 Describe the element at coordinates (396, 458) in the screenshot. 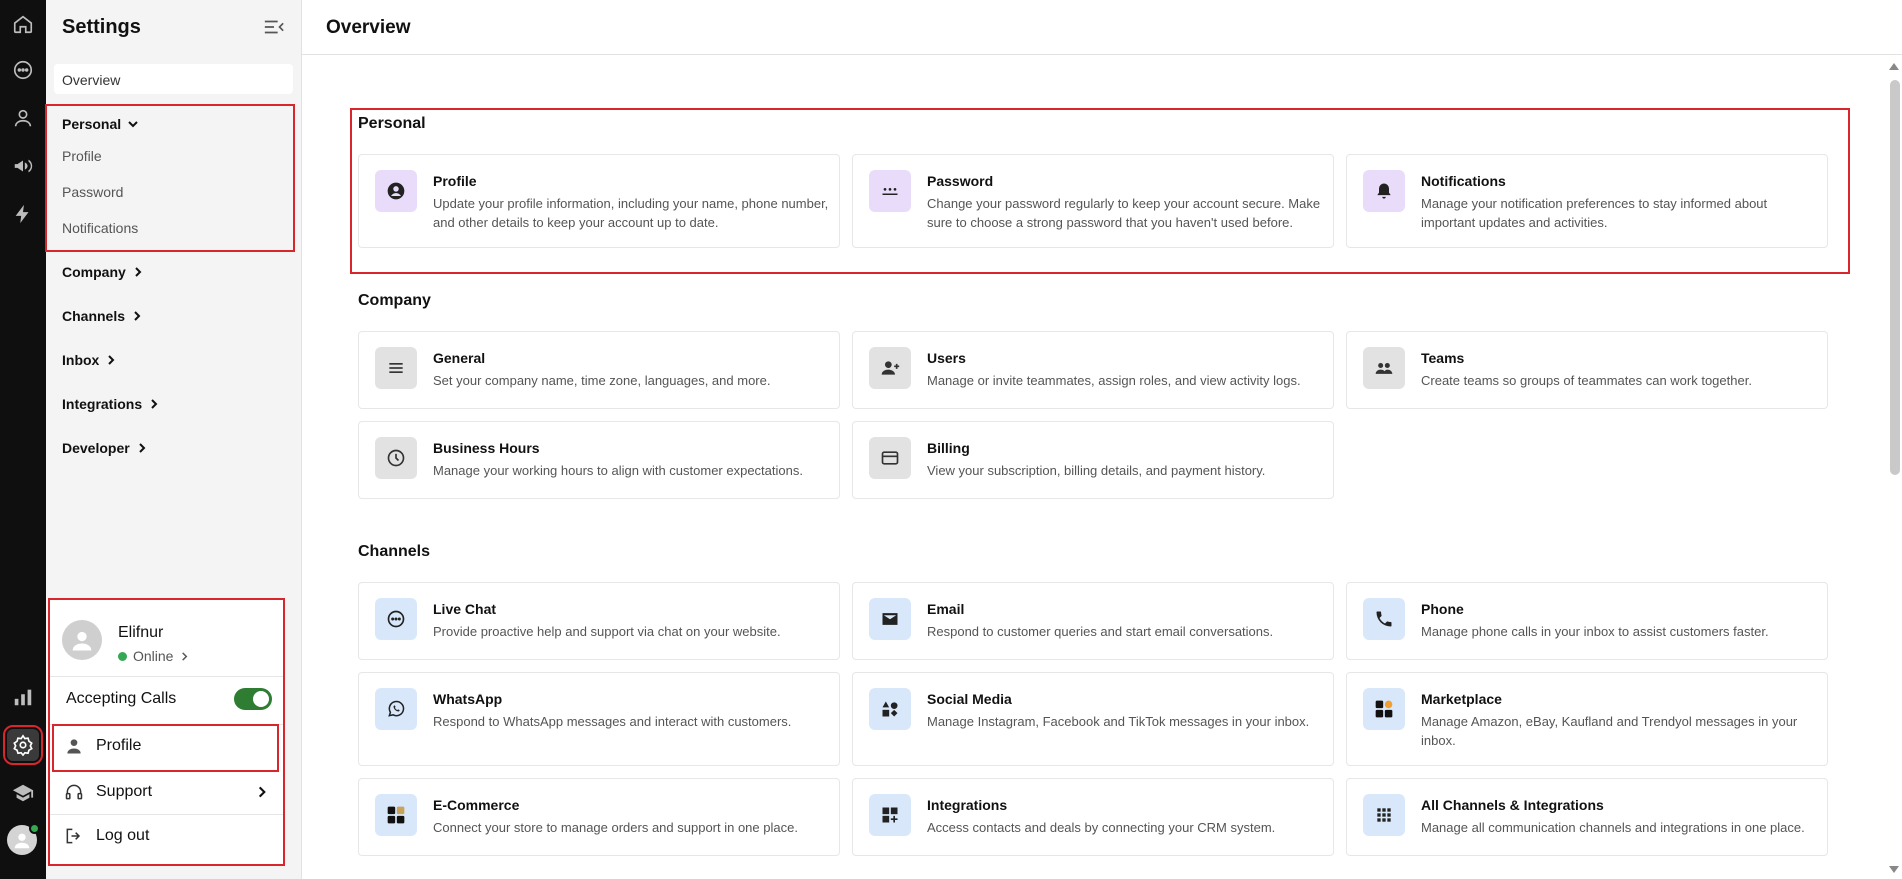

I see `clock-icon` at that location.